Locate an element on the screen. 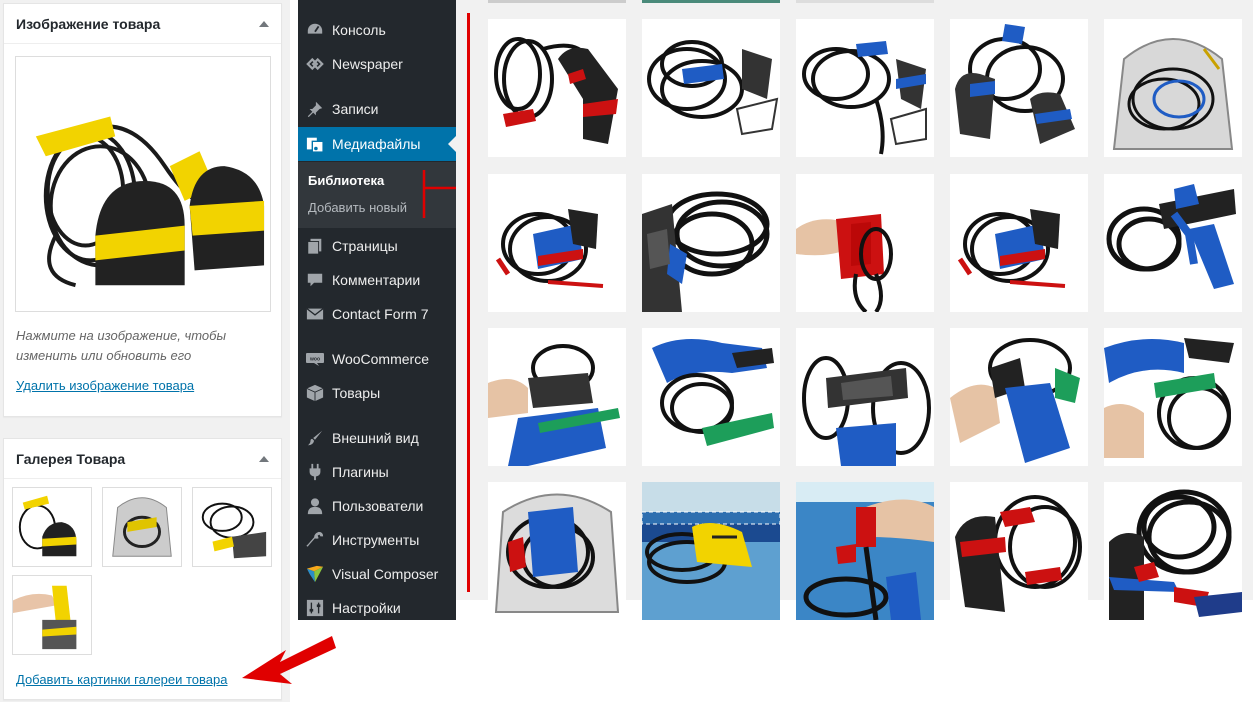  metabox-header: Изображение товара is located at coordinates (142, 24).